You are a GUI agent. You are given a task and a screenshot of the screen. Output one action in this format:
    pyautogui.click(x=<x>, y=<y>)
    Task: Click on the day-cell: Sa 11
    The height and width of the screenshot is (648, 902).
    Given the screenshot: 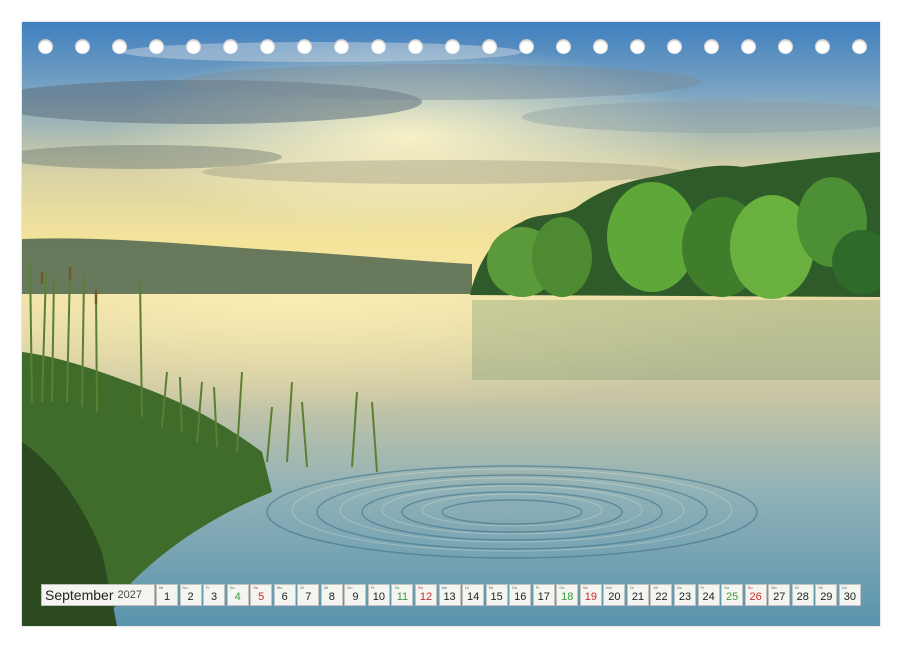 What is the action you would take?
    pyautogui.click(x=402, y=595)
    